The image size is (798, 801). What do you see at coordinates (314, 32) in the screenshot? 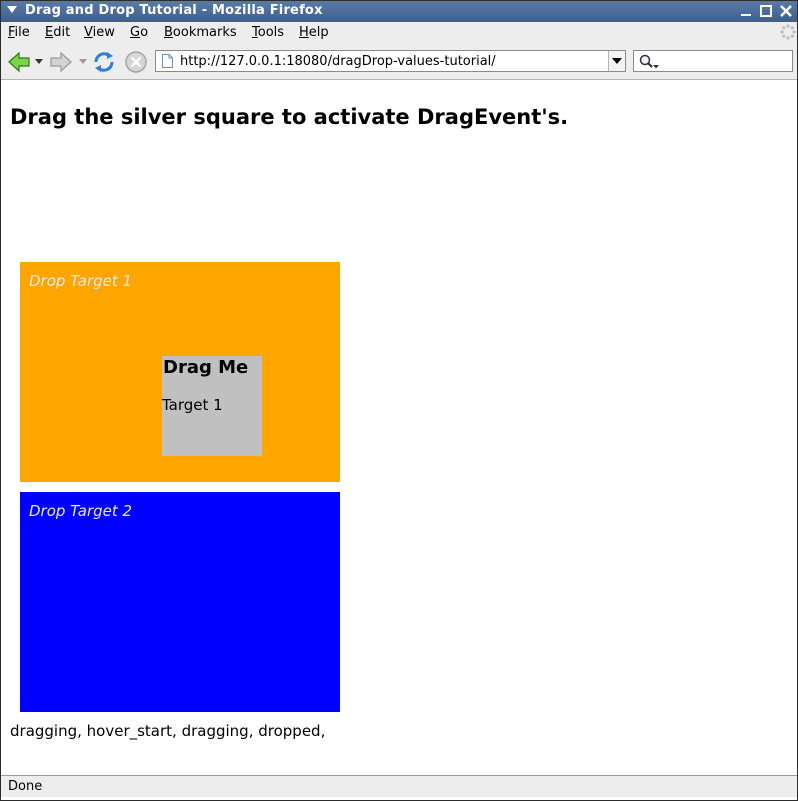
I see `menu-help: Help` at bounding box center [314, 32].